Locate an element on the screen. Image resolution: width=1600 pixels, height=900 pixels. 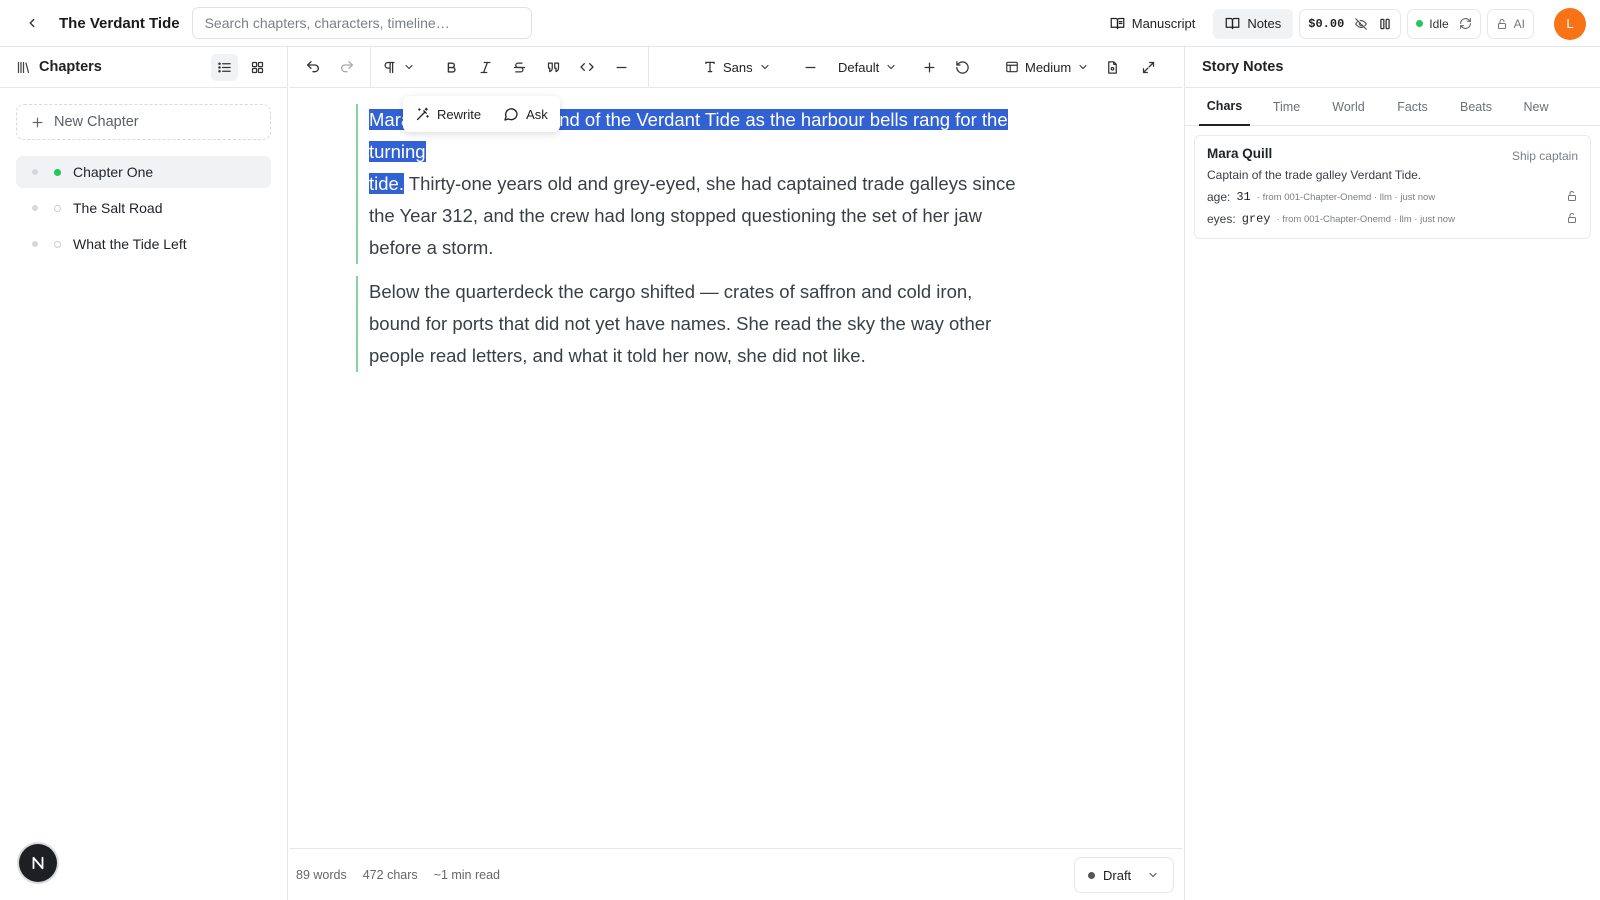
notes-tabs: Chars Time World Facts Beats New is located at coordinates (1392, 107).